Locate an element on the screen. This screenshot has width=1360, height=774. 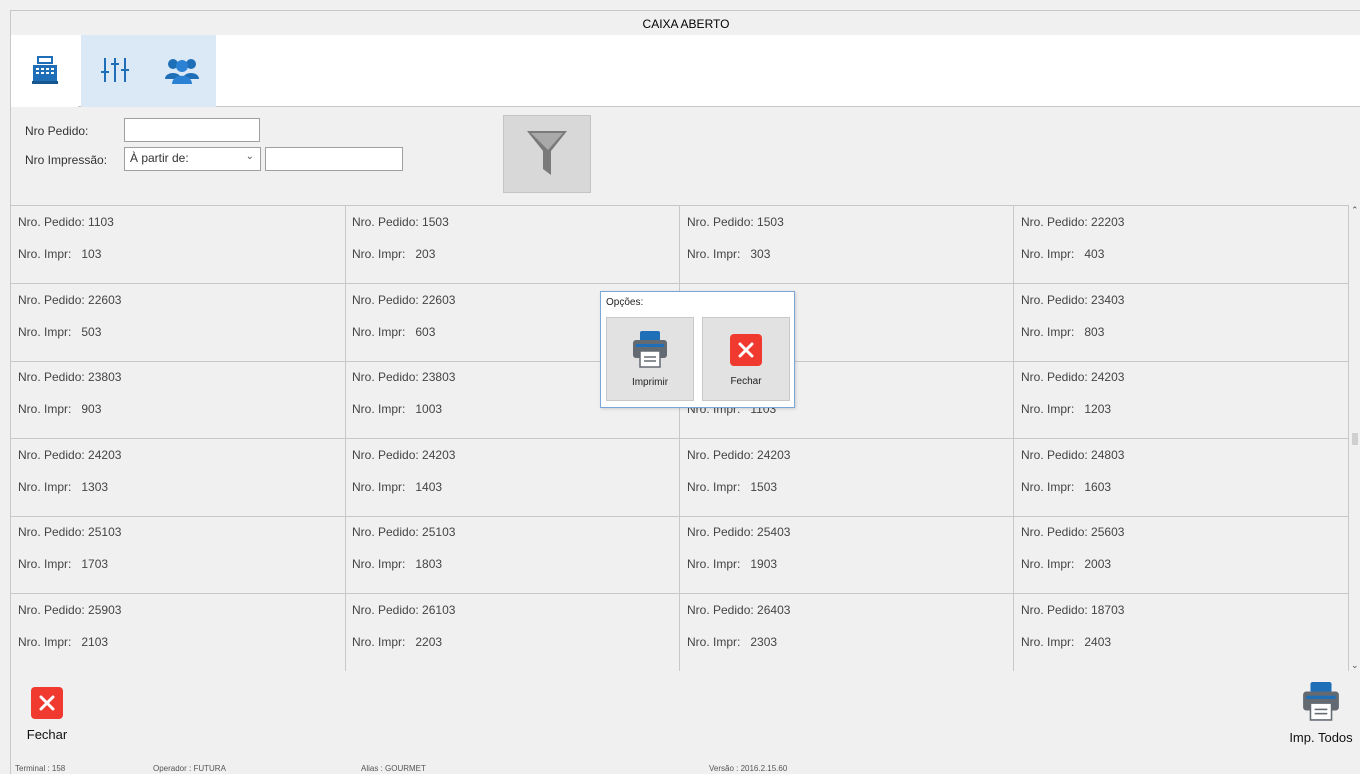
pedido-label: Nro Pedido: is located at coordinates (57, 131).